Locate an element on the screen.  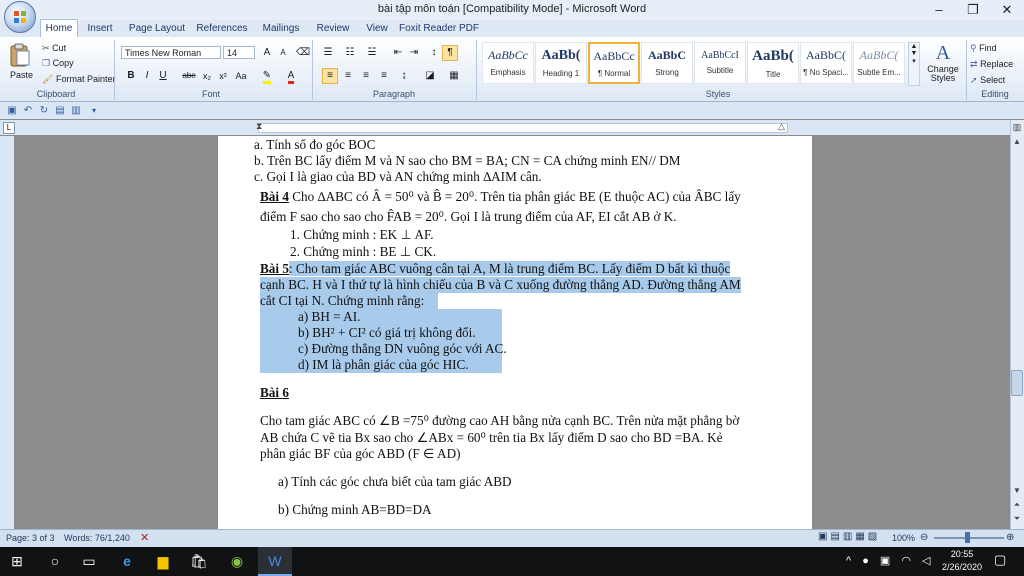
word-taskbar-icon: W is located at coordinates (275, 561).